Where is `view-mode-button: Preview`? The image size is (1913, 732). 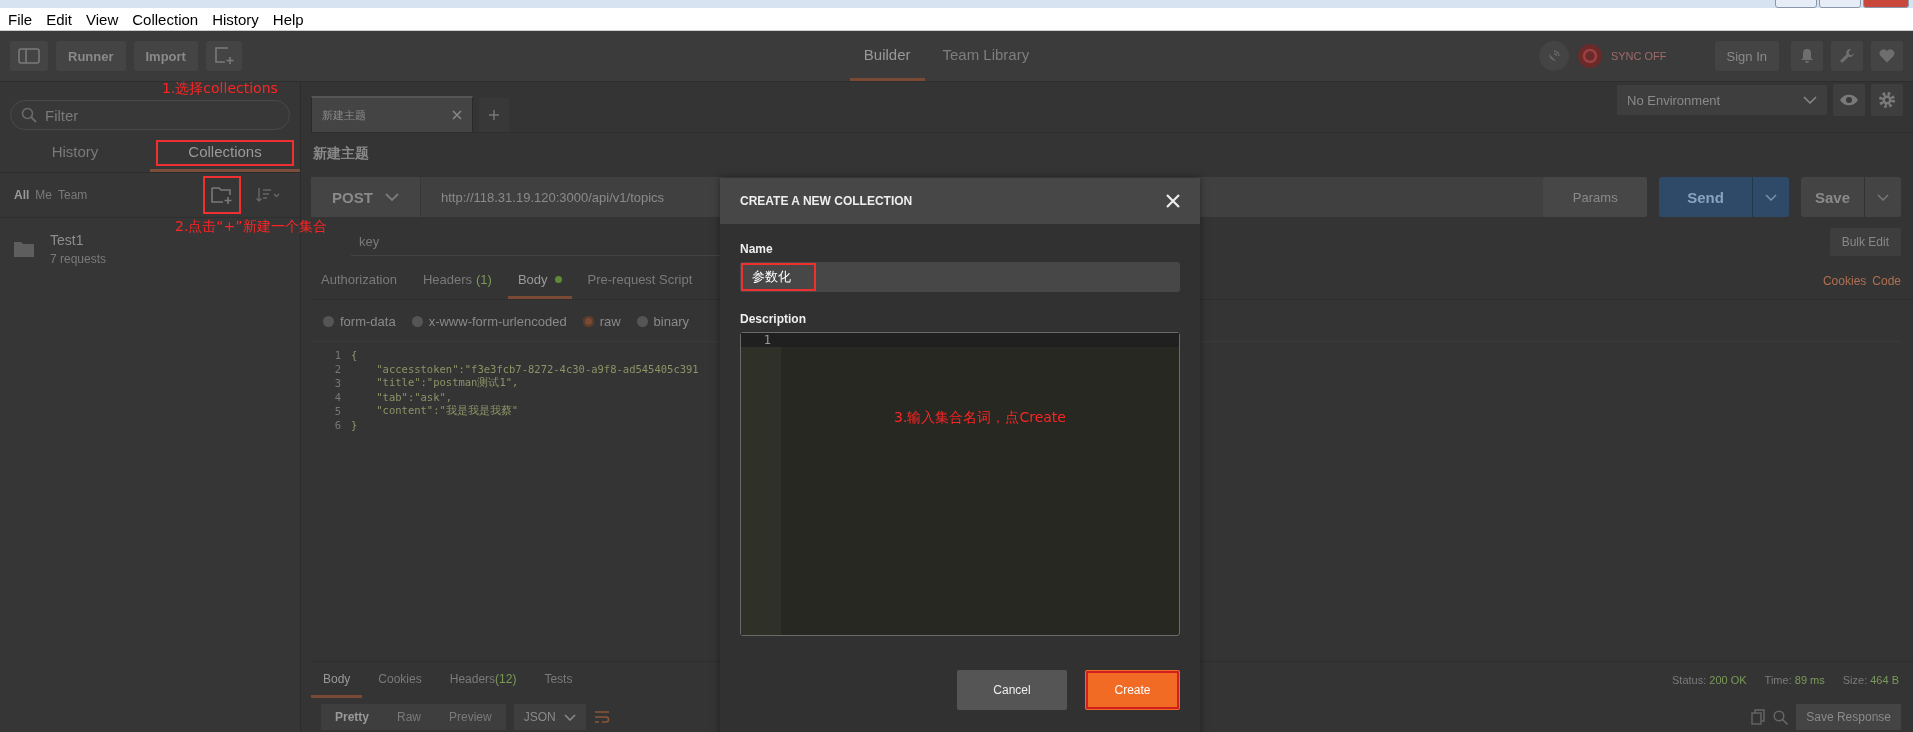 view-mode-button: Preview is located at coordinates (470, 717).